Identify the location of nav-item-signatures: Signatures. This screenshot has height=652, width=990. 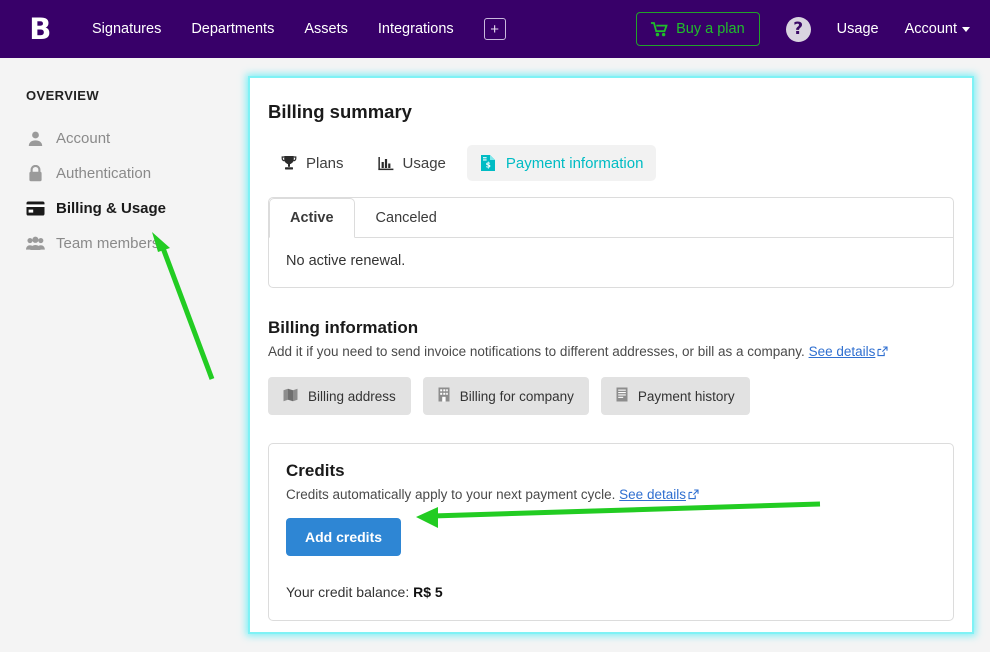
(126, 29).